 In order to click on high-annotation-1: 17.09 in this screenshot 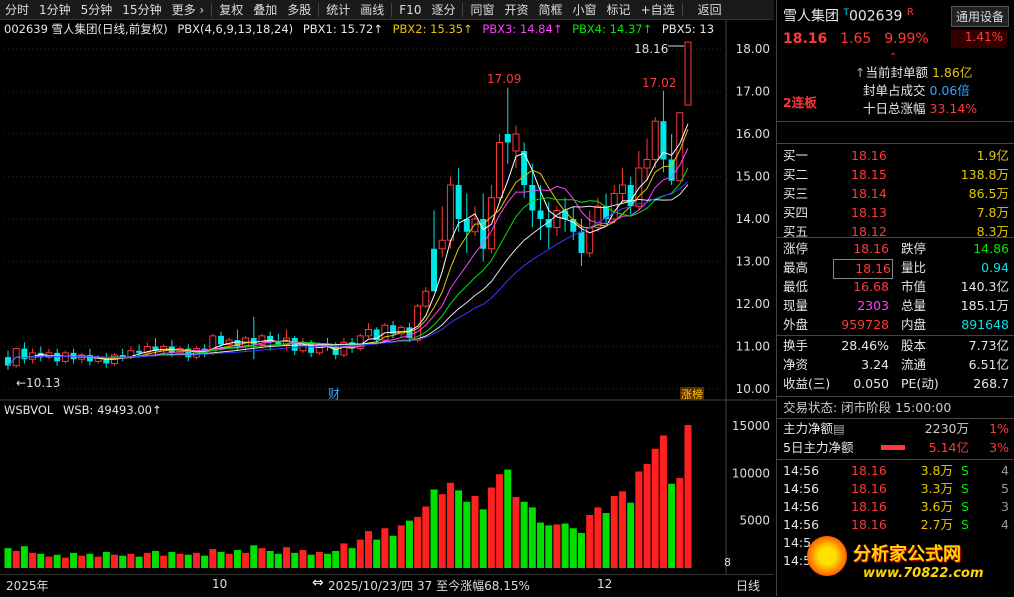, I will do `click(504, 79)`.